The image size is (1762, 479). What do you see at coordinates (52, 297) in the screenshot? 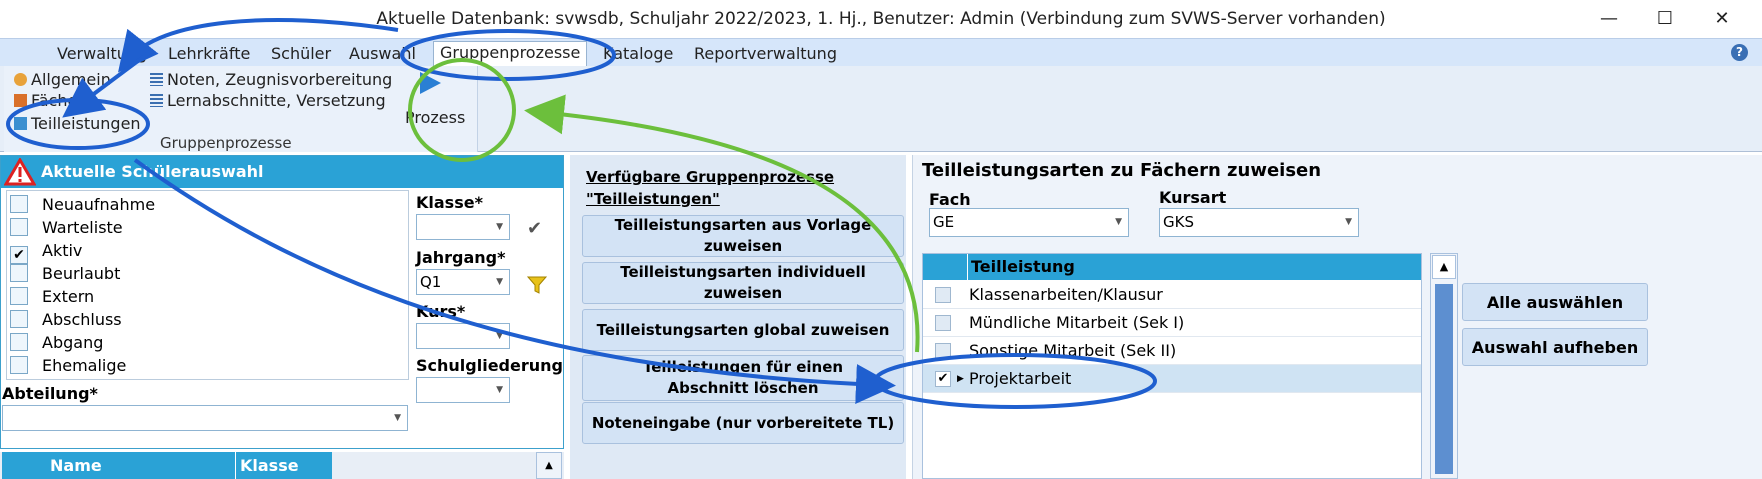
I see `status-extern: Extern` at bounding box center [52, 297].